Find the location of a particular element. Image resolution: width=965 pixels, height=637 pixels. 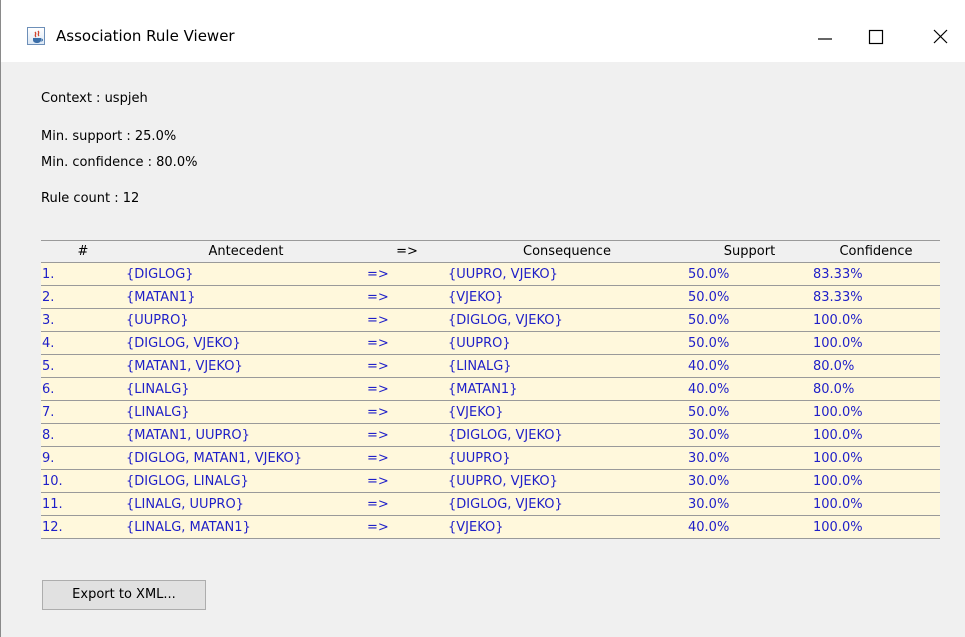

rule-number: 1. is located at coordinates (83, 274).